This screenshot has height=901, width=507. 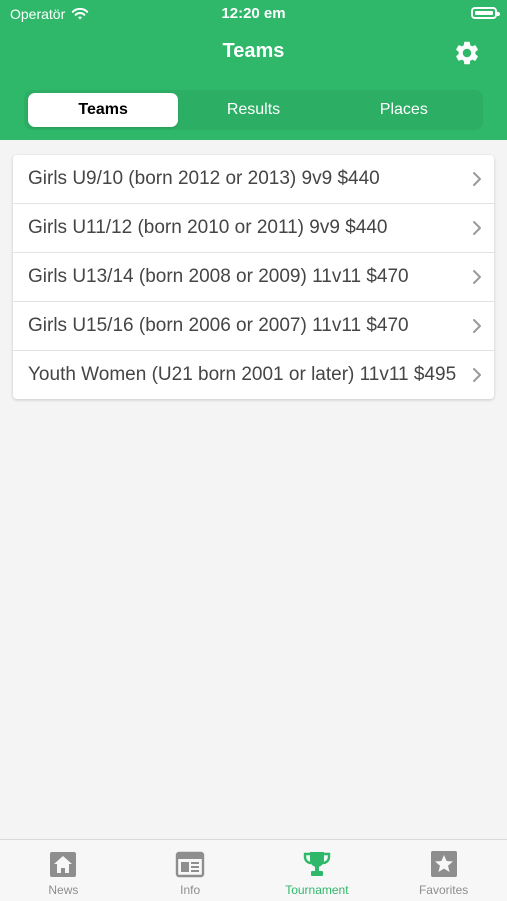 I want to click on team-row-u9-10: Girls U9/10 (born 2012 or 2013) 9v9 $440, so click(x=253, y=179).